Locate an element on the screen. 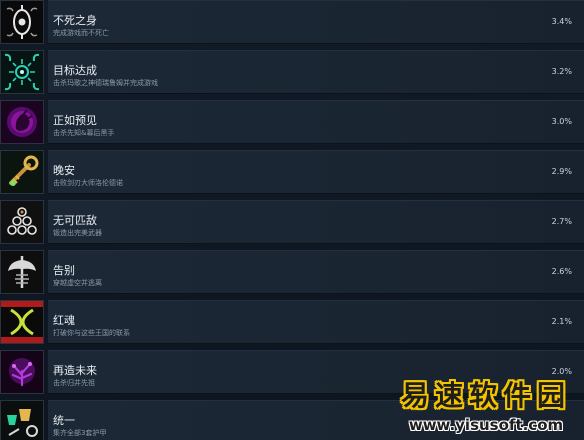 Image resolution: width=584 pixels, height=440 pixels. achievement-percent: 2.6% is located at coordinates (561, 271).